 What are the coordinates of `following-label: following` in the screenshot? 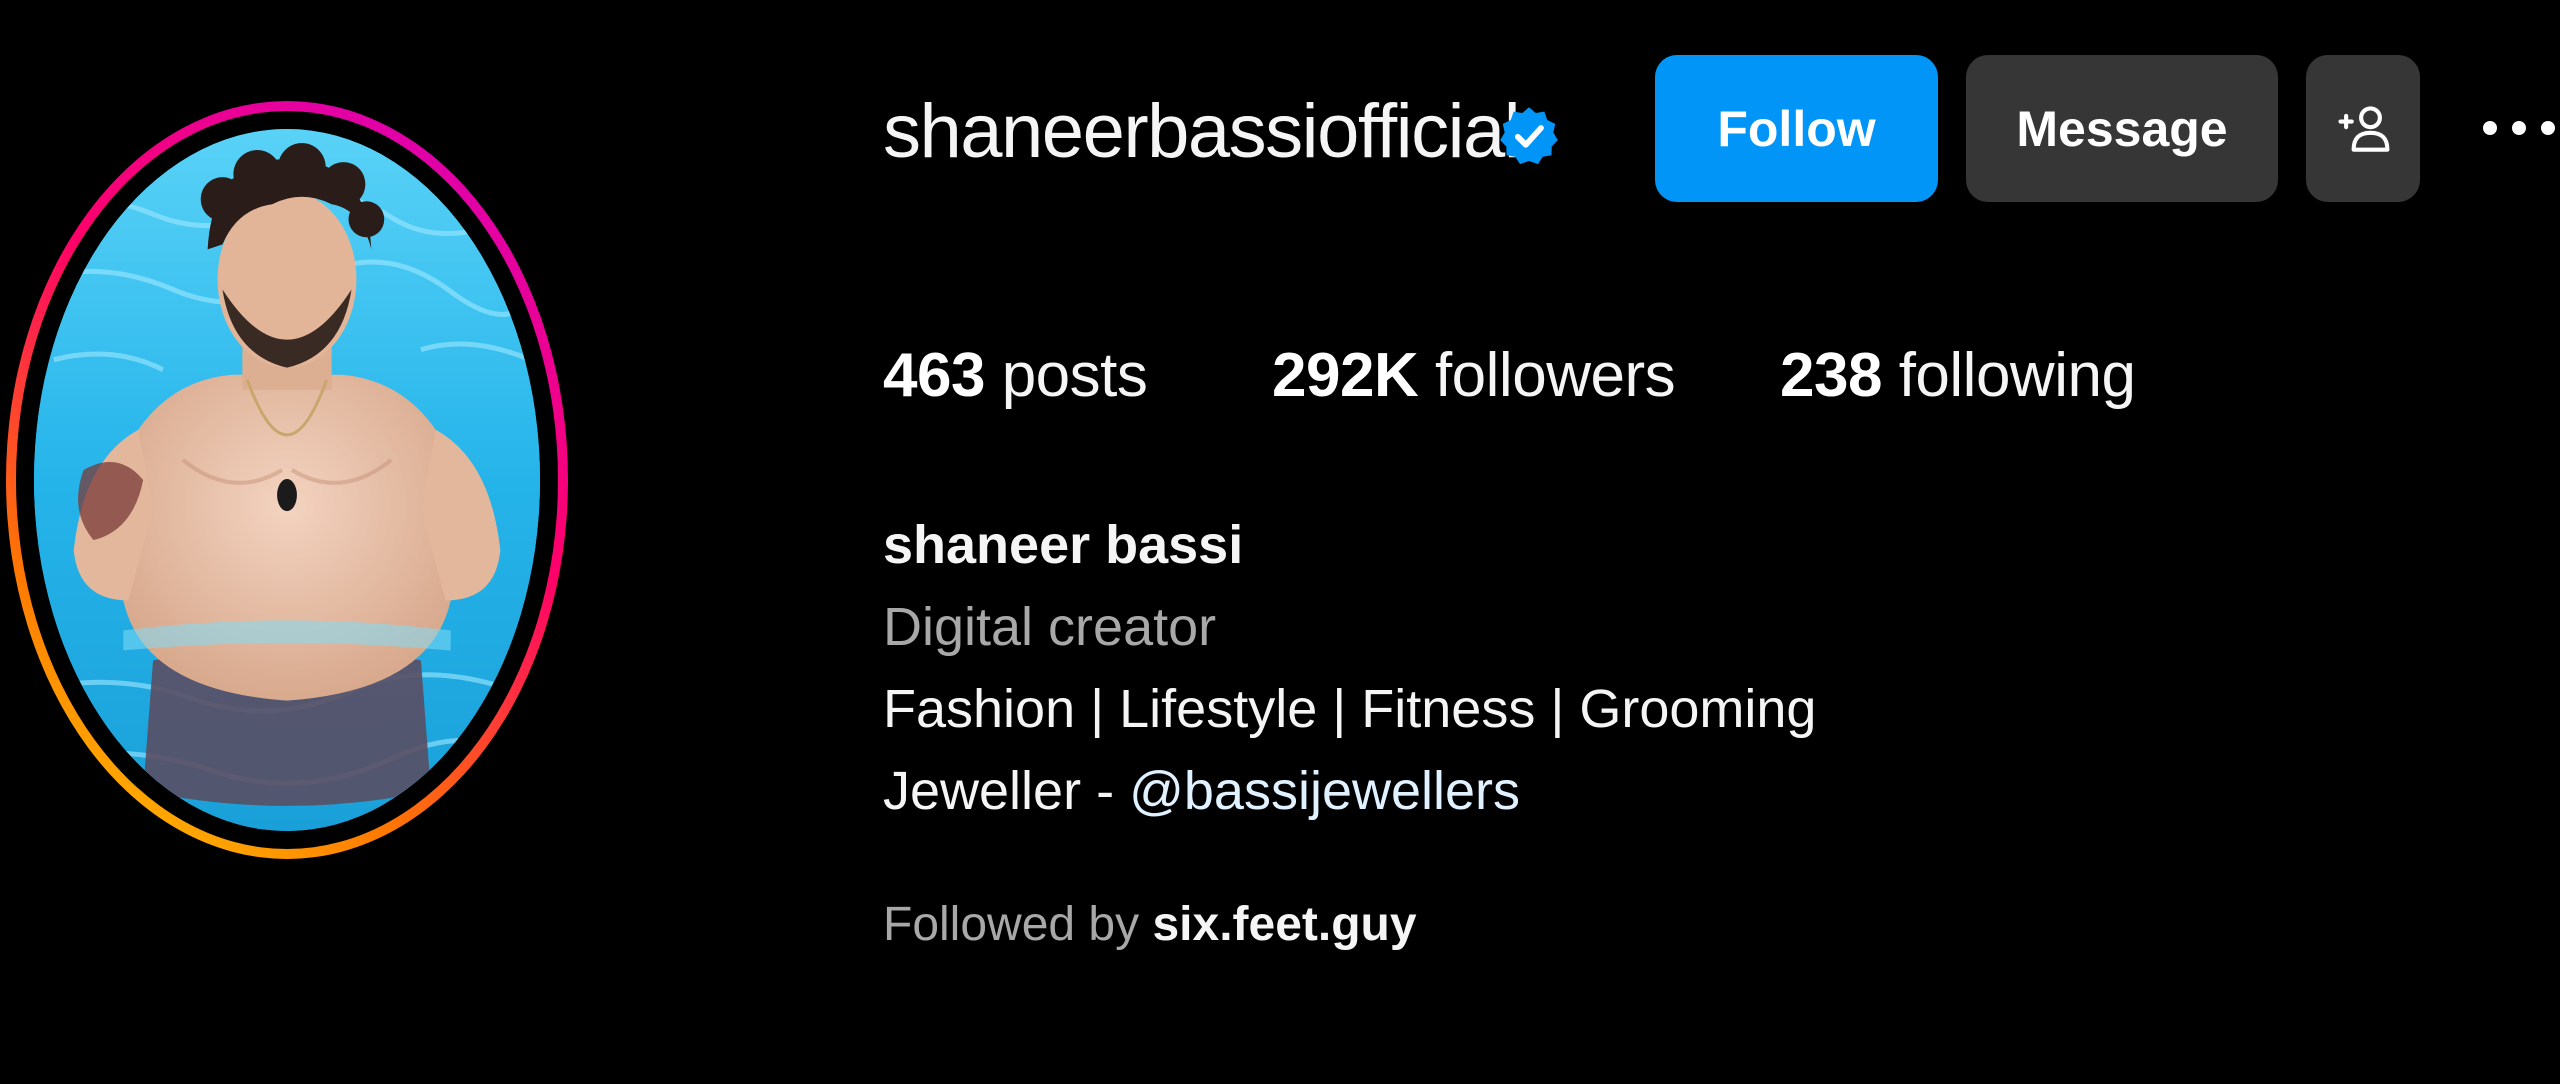 It's located at (2017, 375).